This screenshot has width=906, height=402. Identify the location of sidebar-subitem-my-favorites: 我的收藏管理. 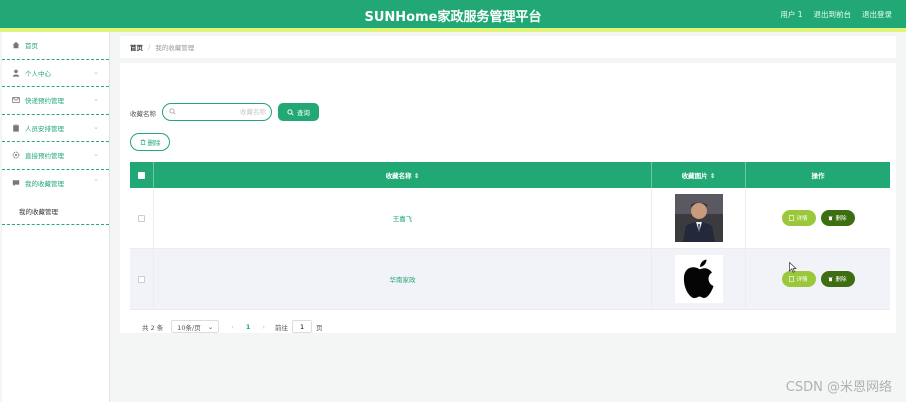
(55, 211).